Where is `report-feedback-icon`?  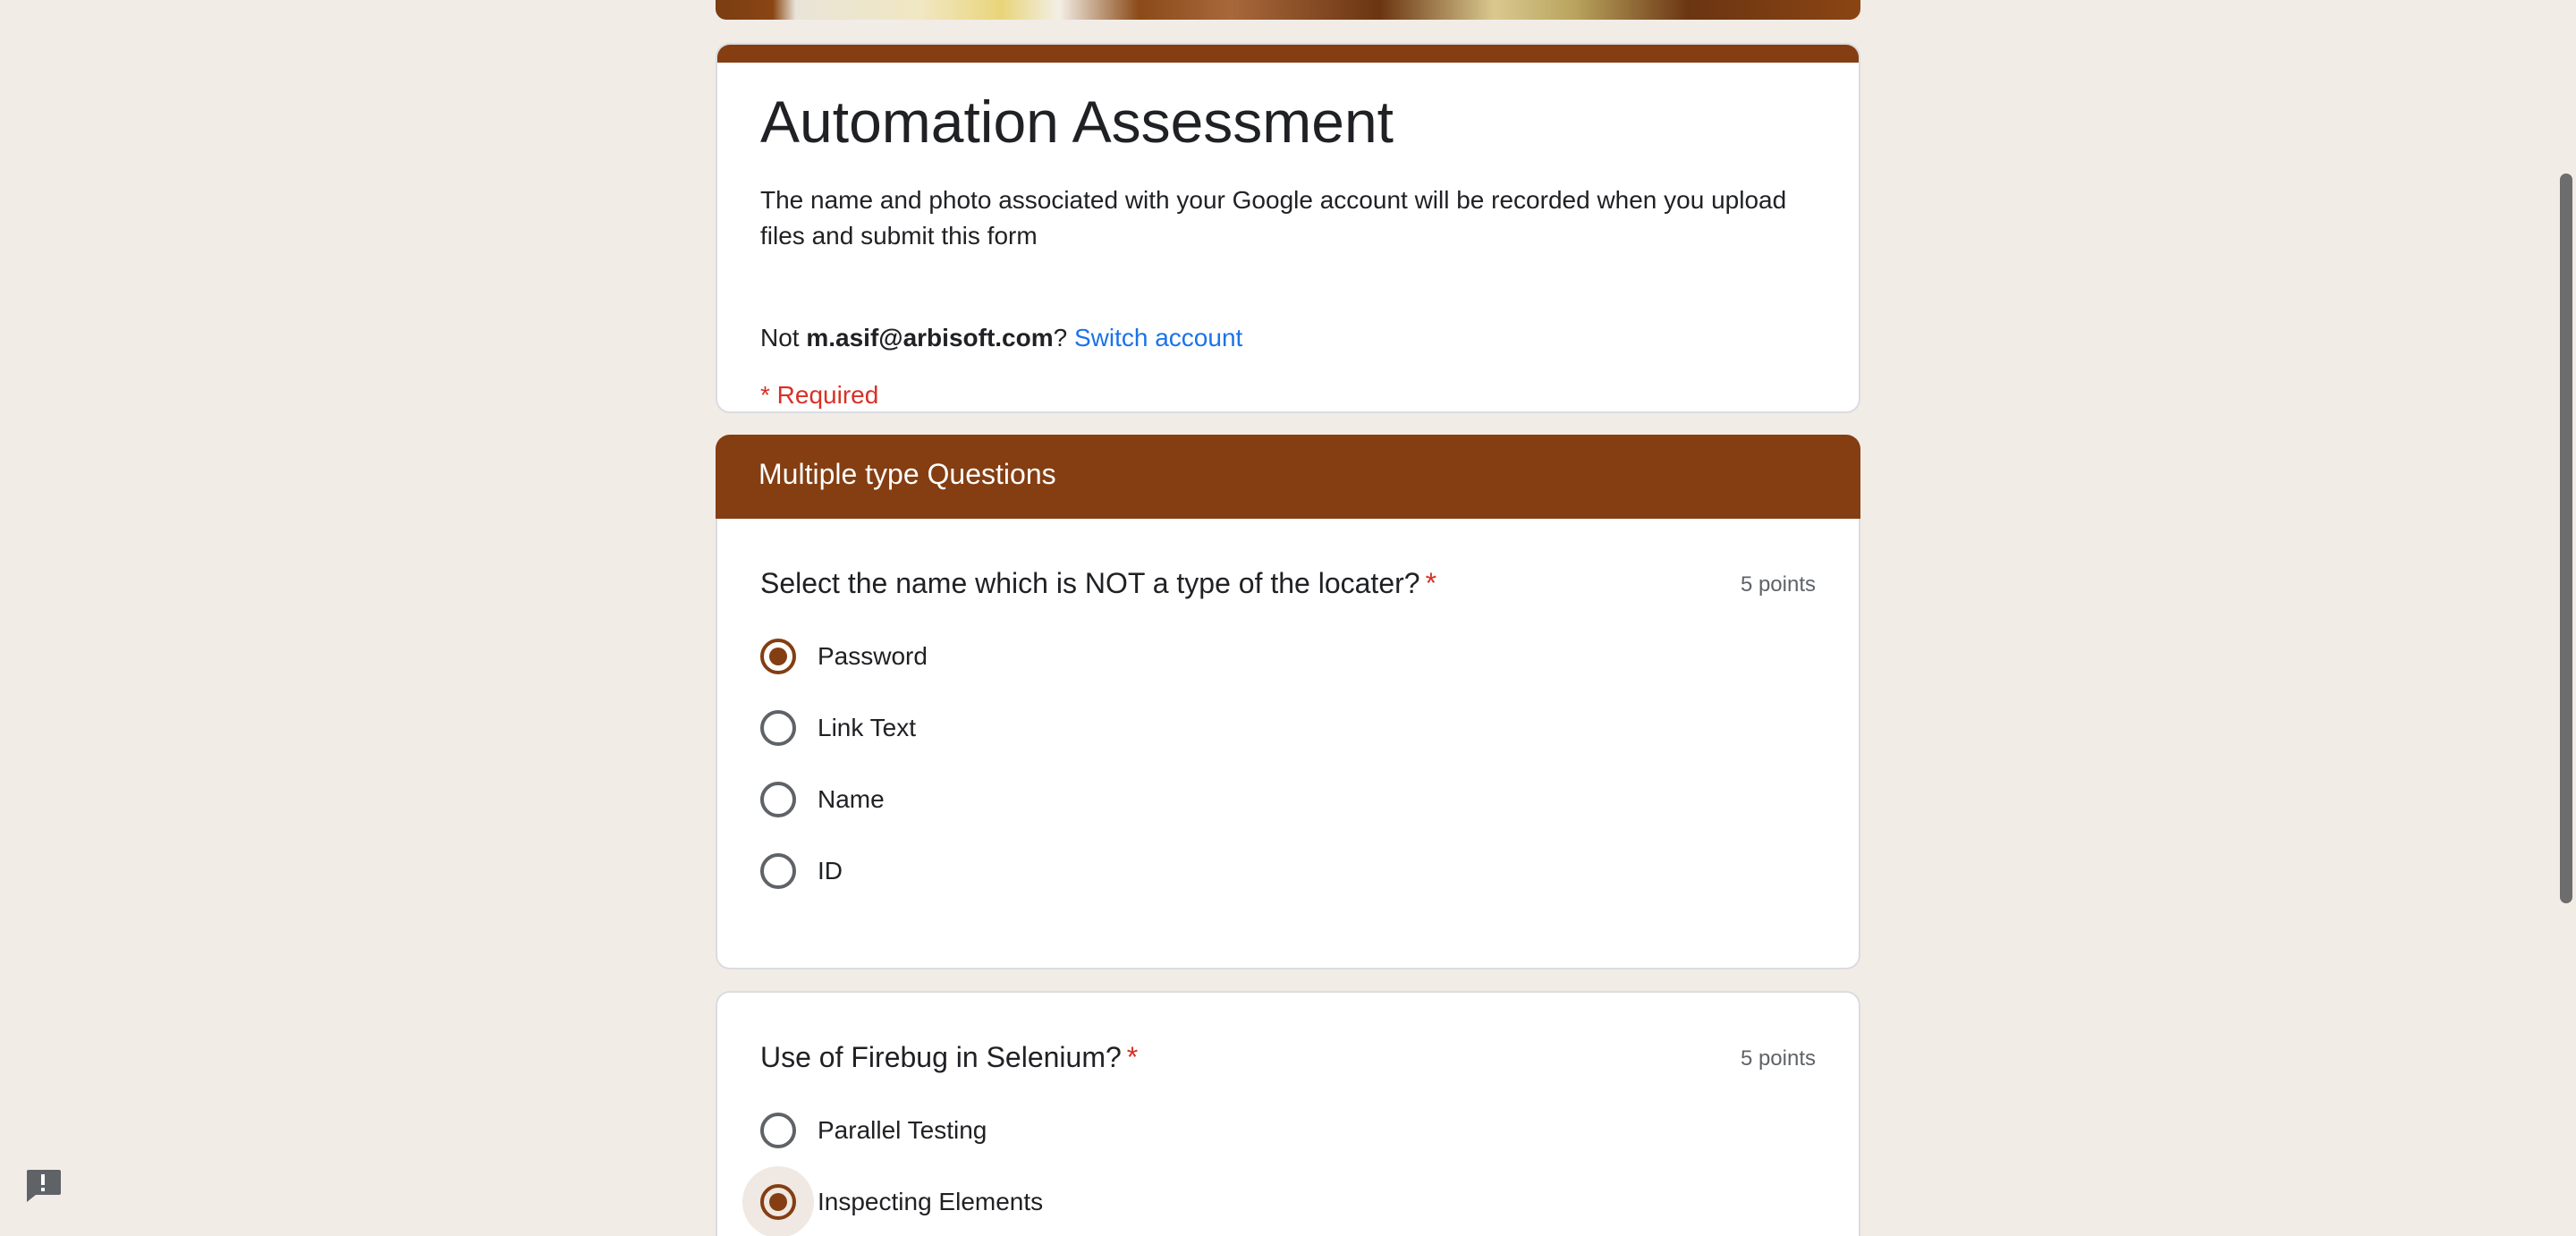
report-feedback-icon is located at coordinates (43, 1184).